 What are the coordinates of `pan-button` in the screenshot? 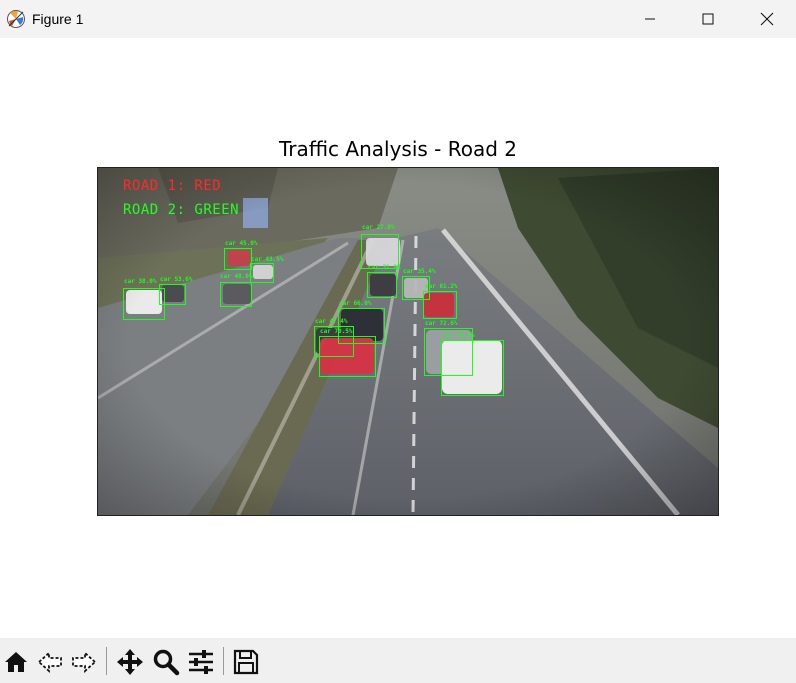 It's located at (130, 662).